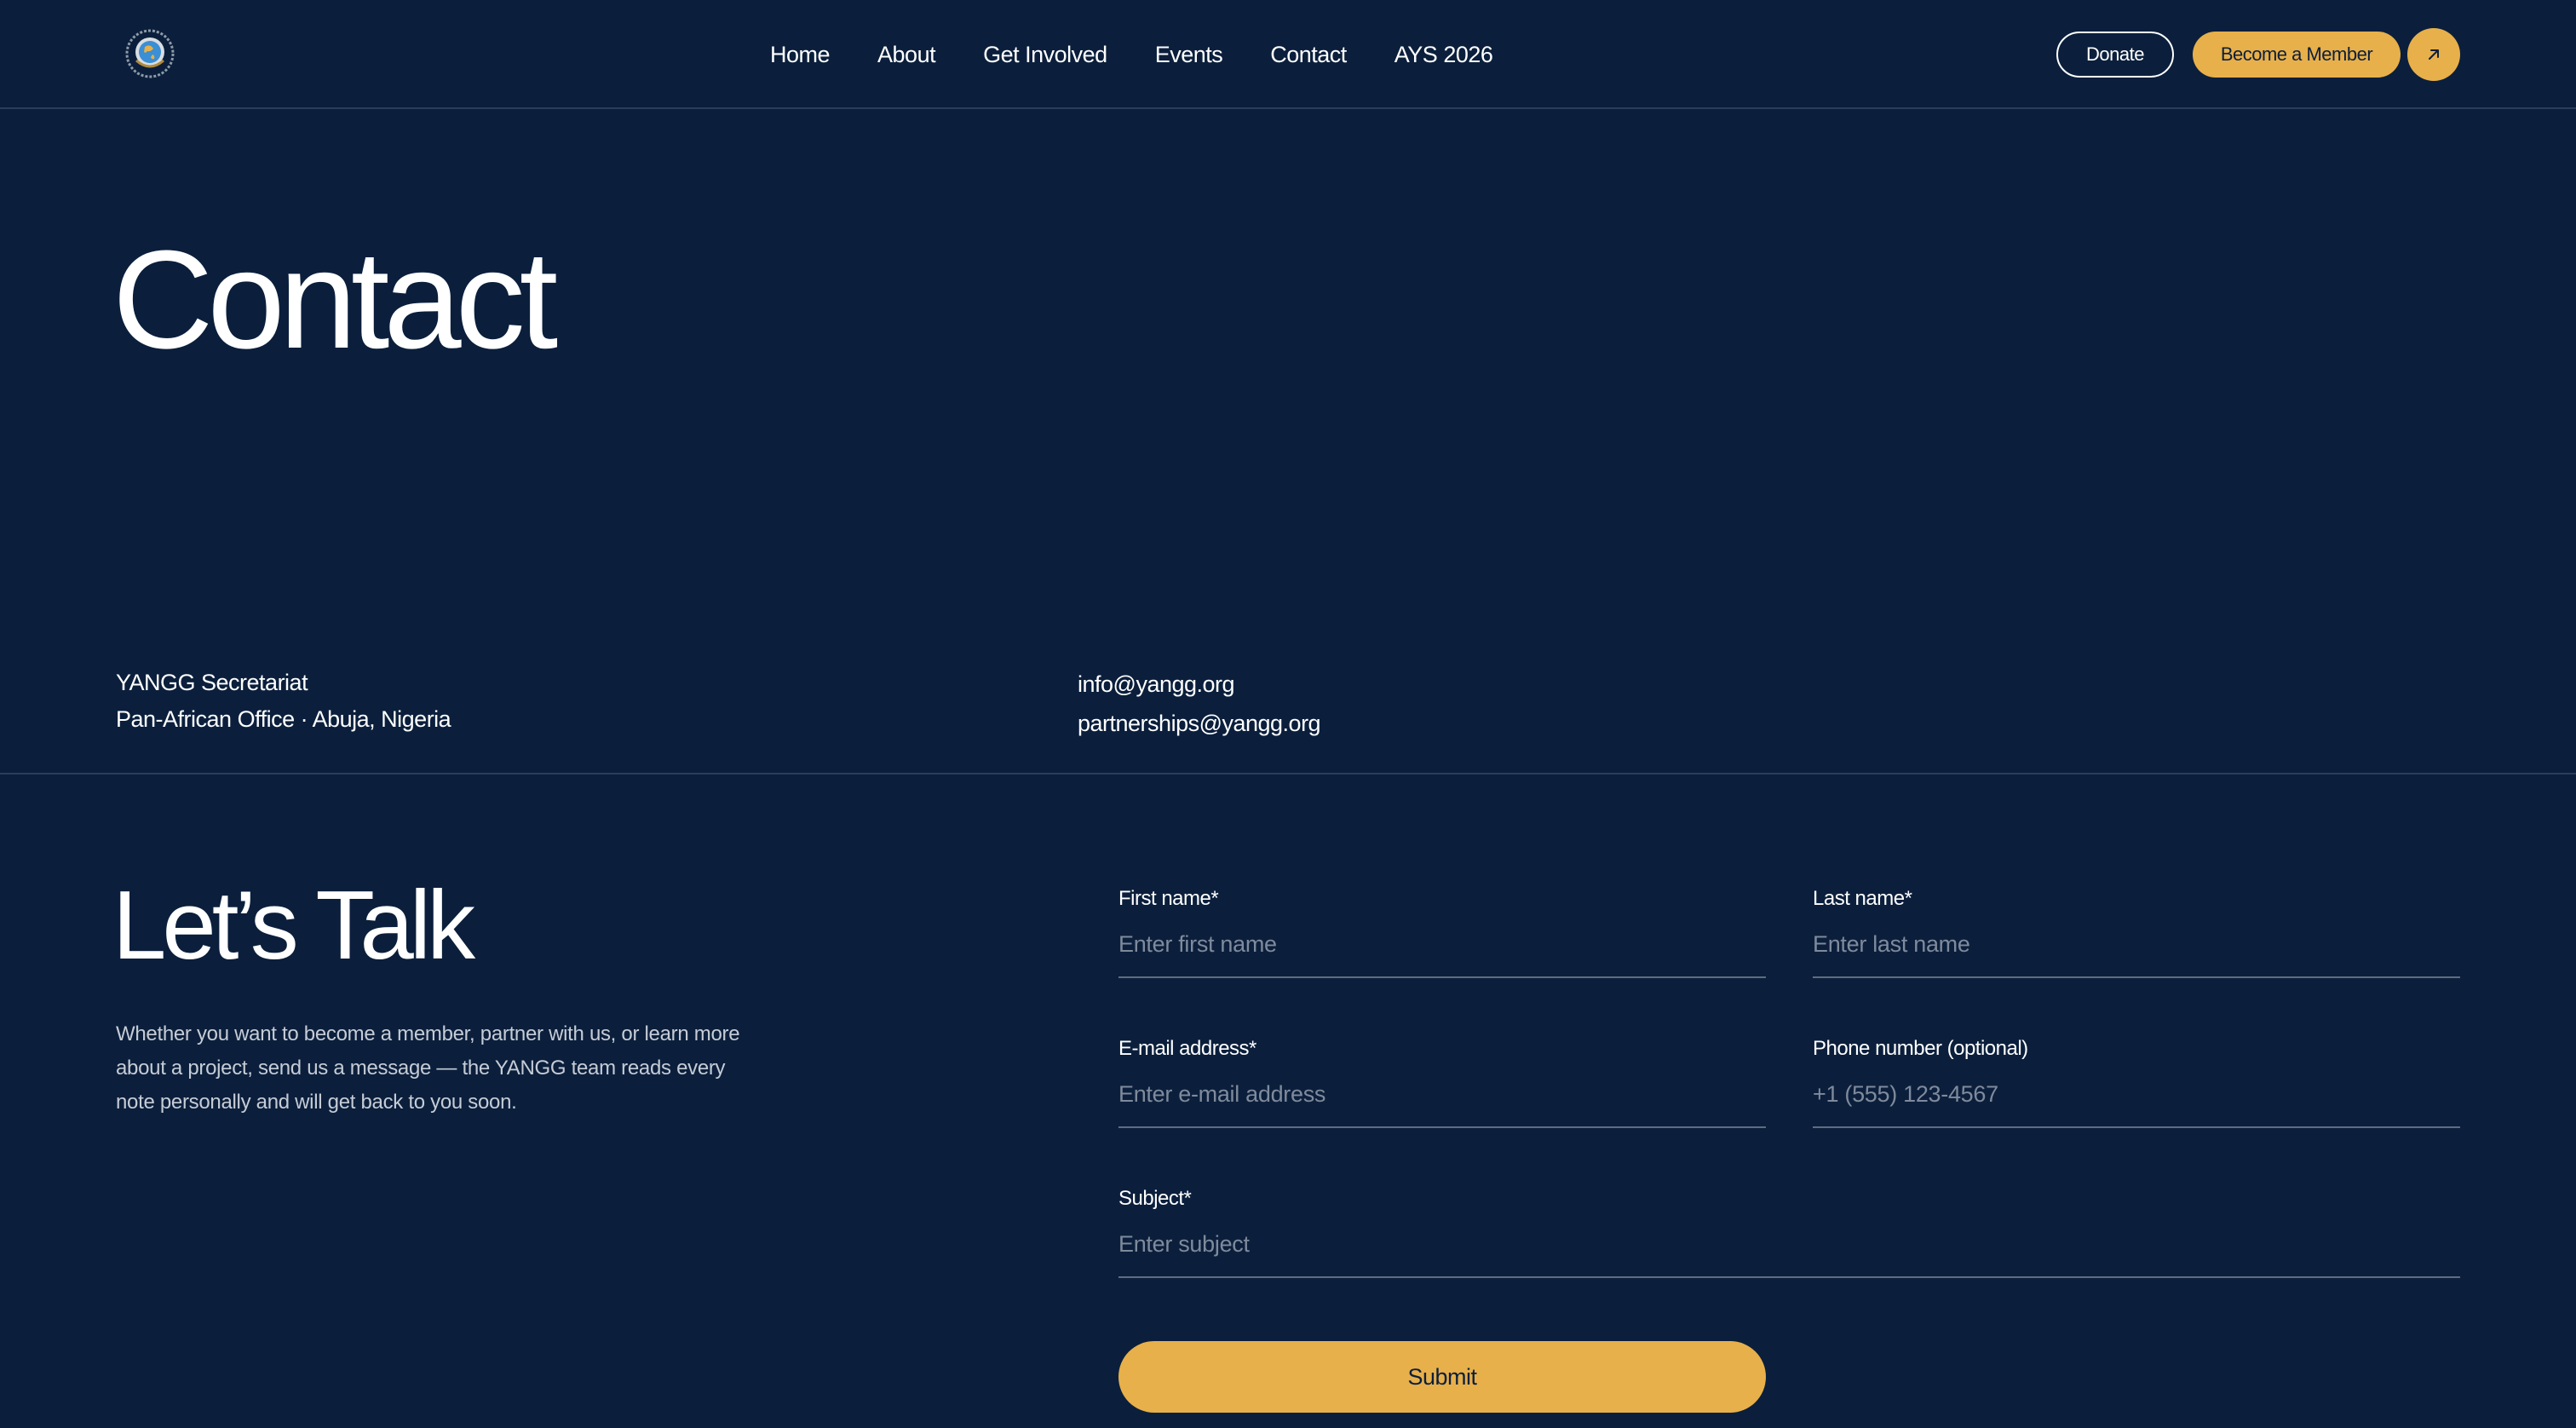 This screenshot has height=1428, width=2576. Describe the element at coordinates (1199, 684) in the screenshot. I see `email-general-link: info@yangg.org` at that location.